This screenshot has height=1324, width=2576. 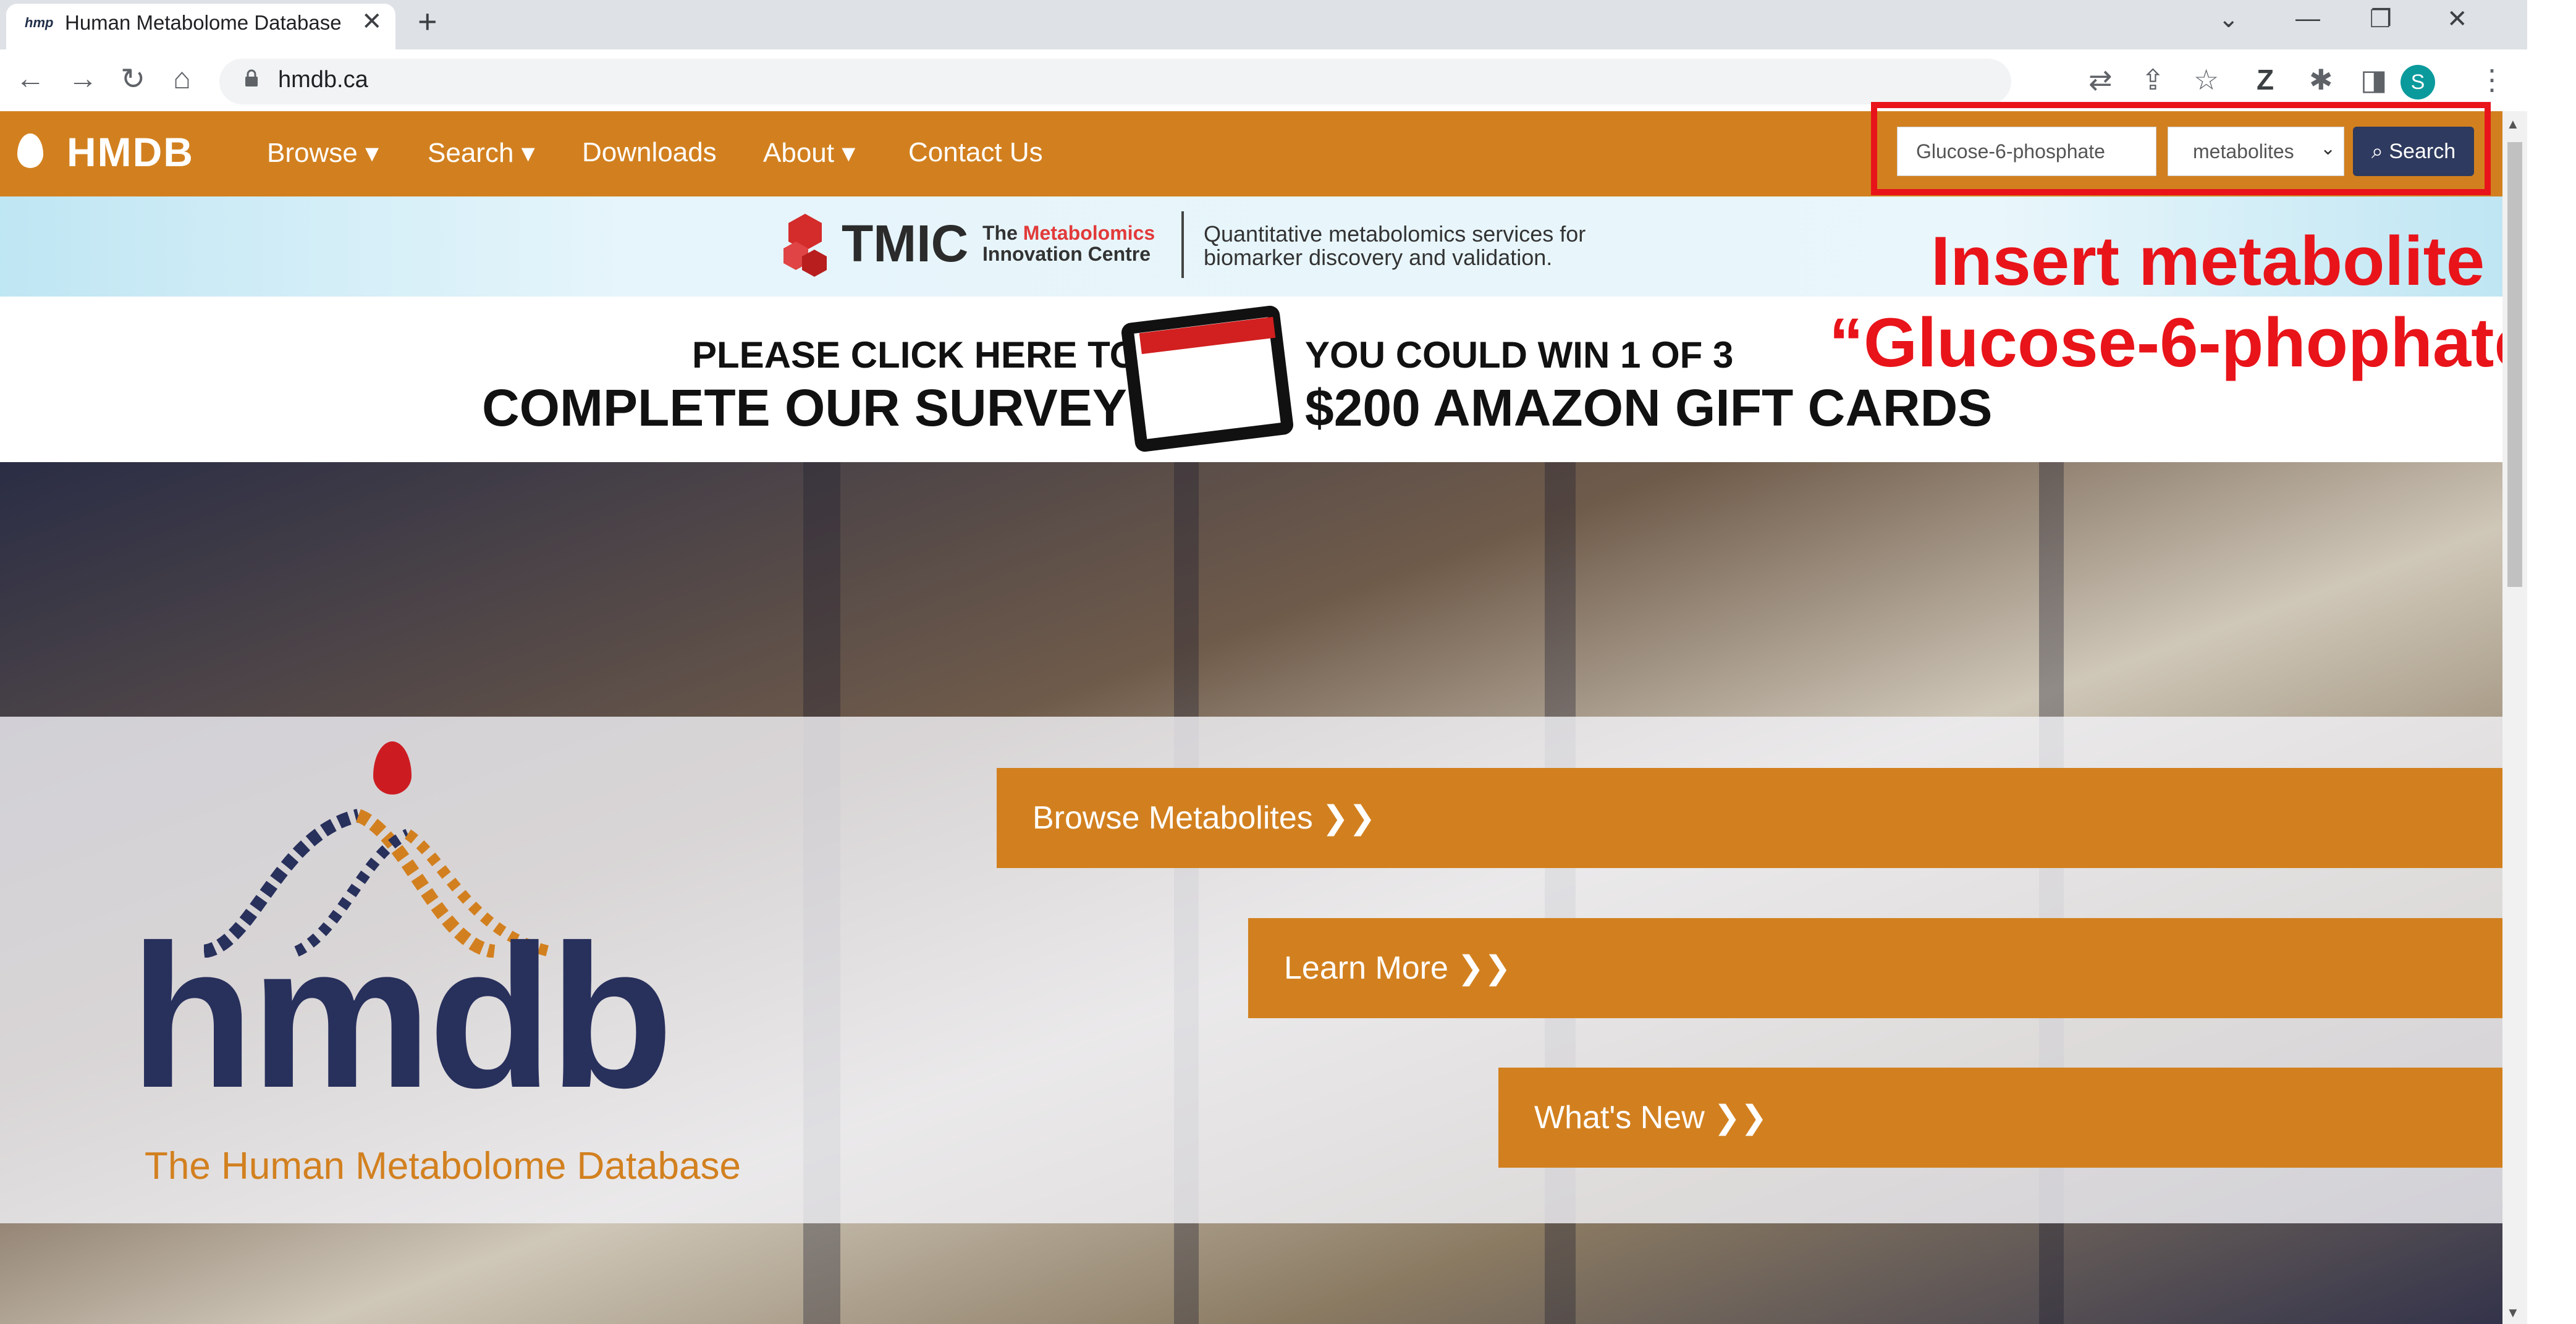 I want to click on extension-z-icon: Z, so click(x=2265, y=79).